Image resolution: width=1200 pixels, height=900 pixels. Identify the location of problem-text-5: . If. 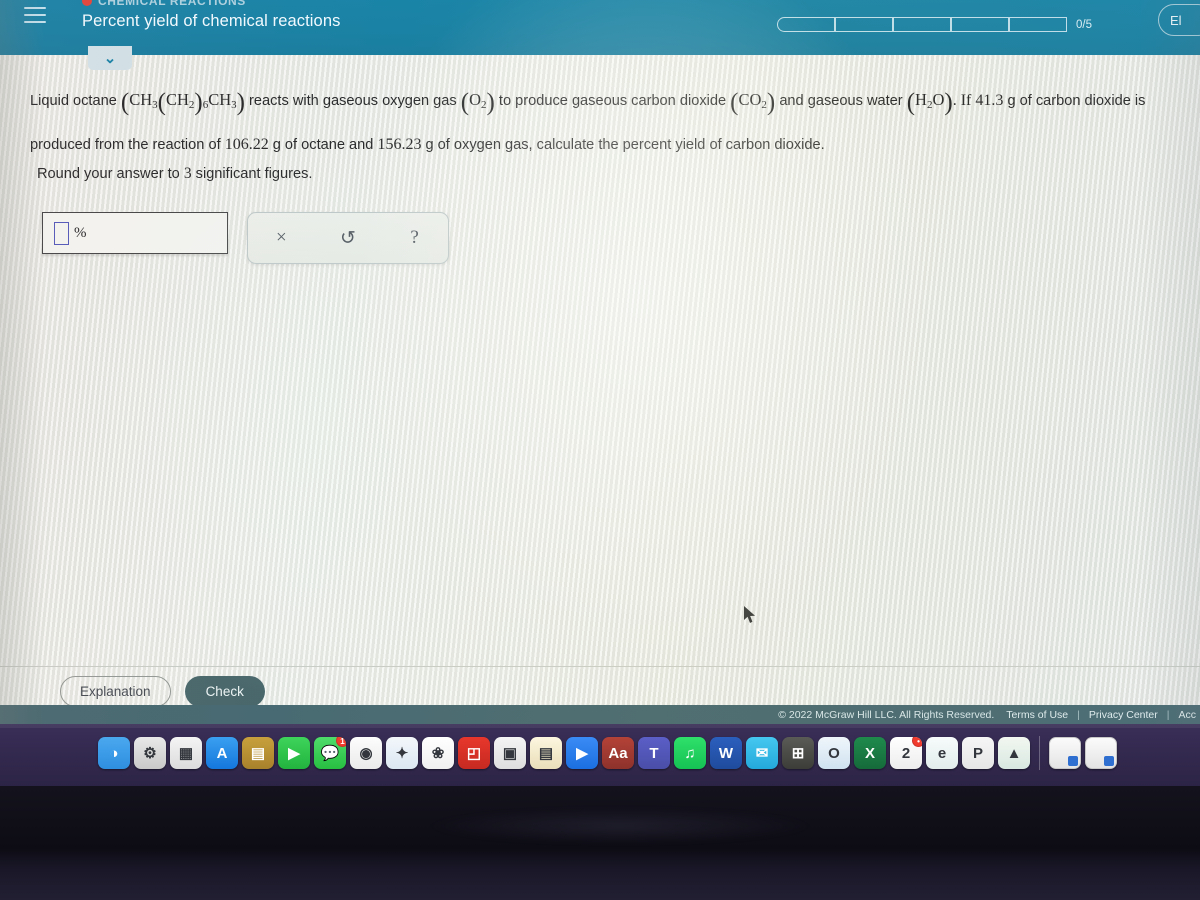
(962, 100).